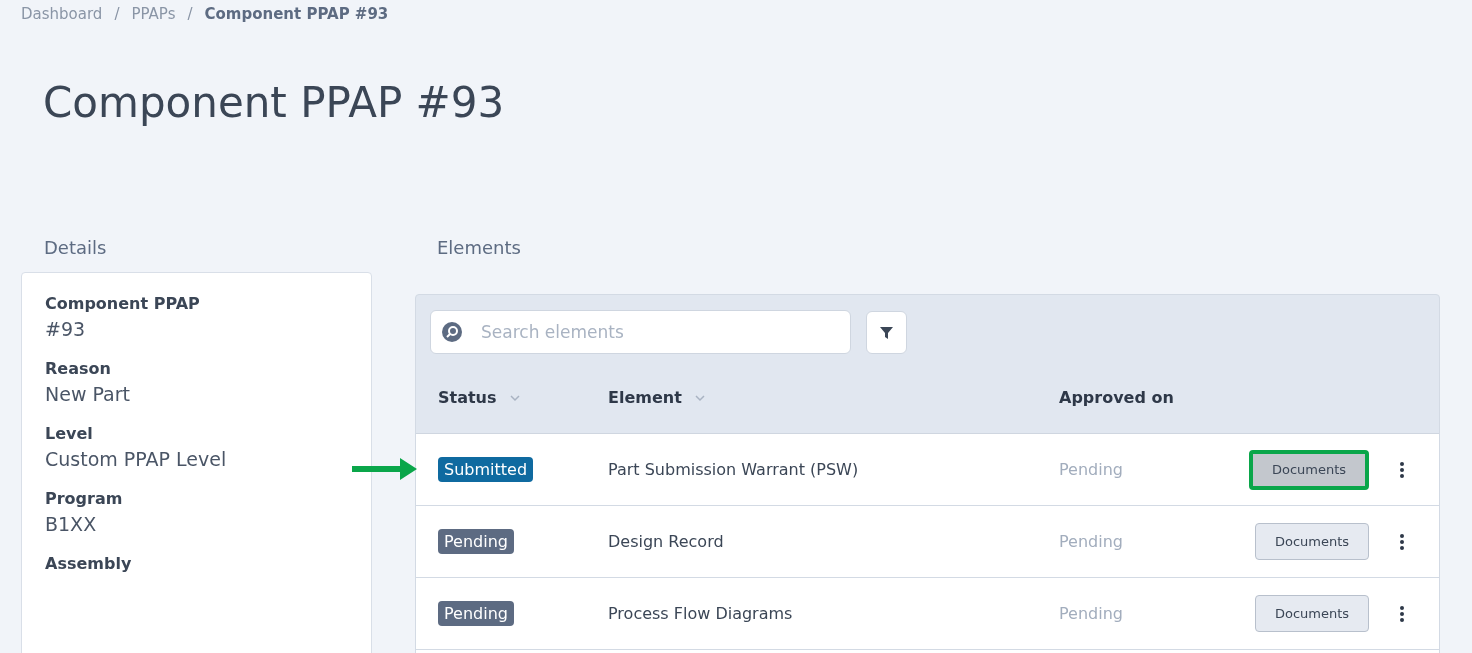  I want to click on search-icon, so click(452, 332).